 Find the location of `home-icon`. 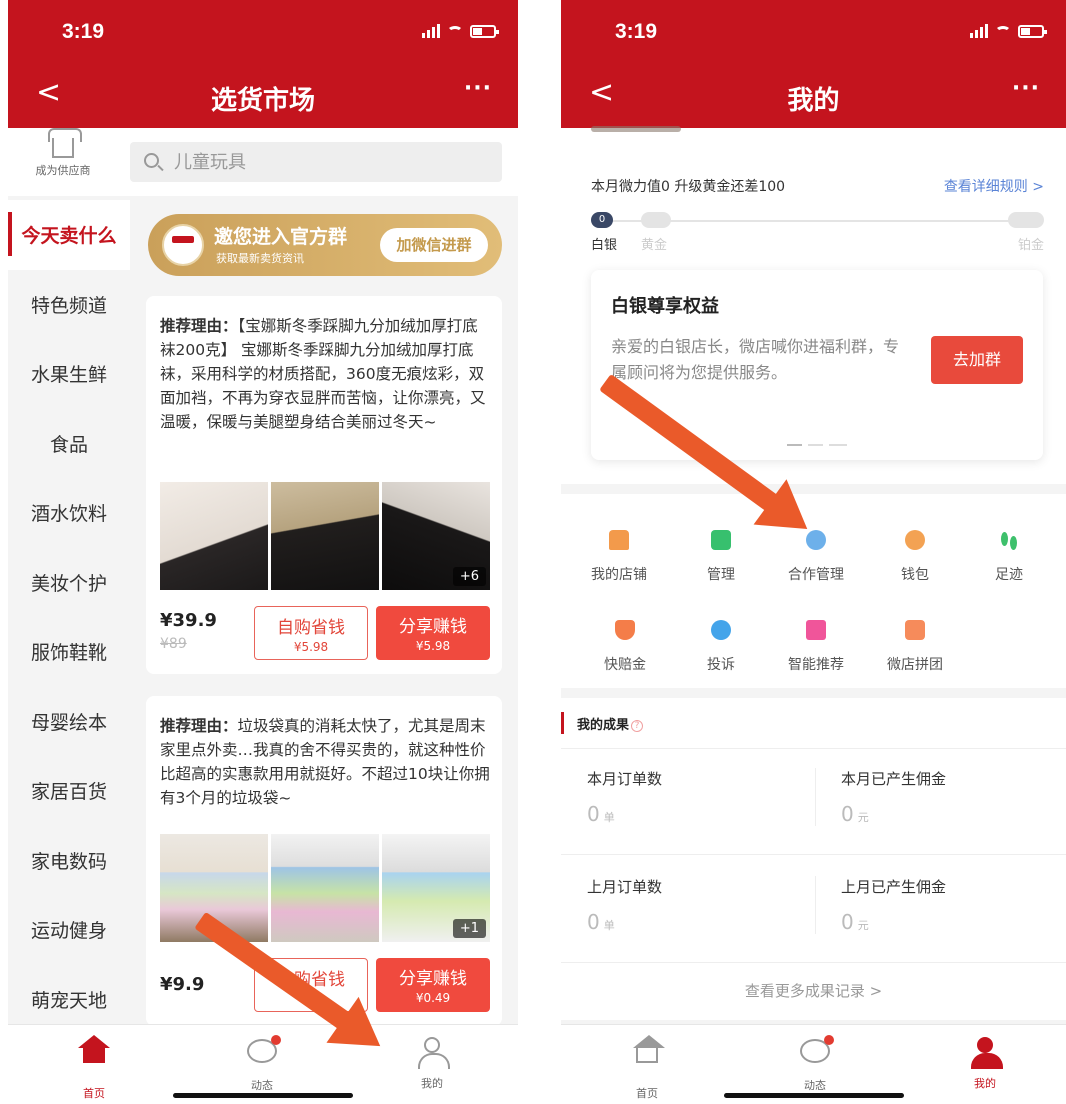

home-icon is located at coordinates (94, 1049).